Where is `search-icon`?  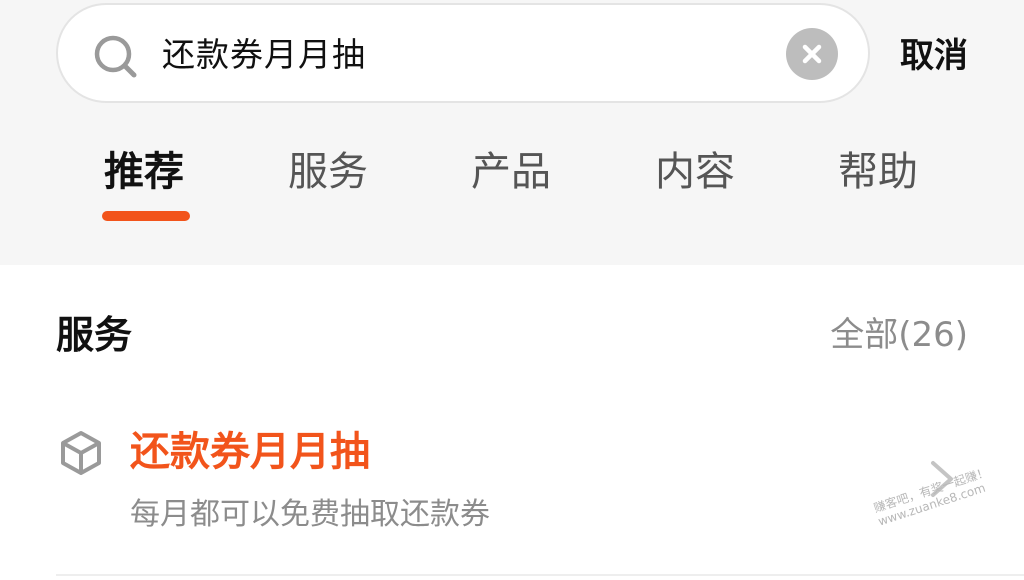 search-icon is located at coordinates (115, 56).